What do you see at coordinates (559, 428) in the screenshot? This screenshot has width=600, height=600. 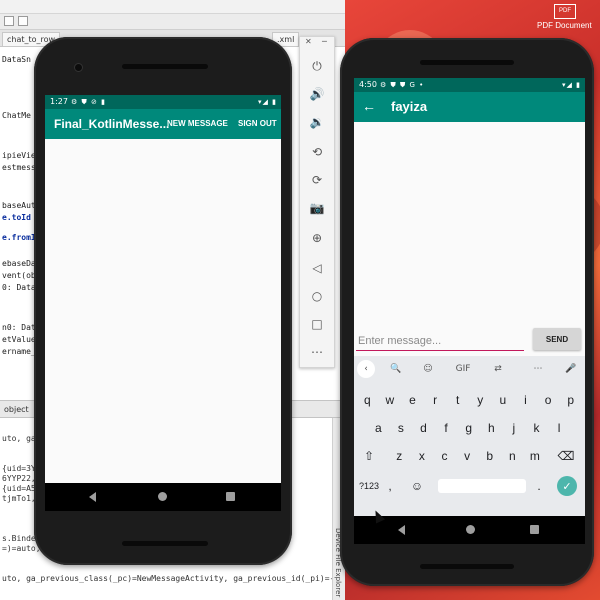 I see `letter-key-l: l` at bounding box center [559, 428].